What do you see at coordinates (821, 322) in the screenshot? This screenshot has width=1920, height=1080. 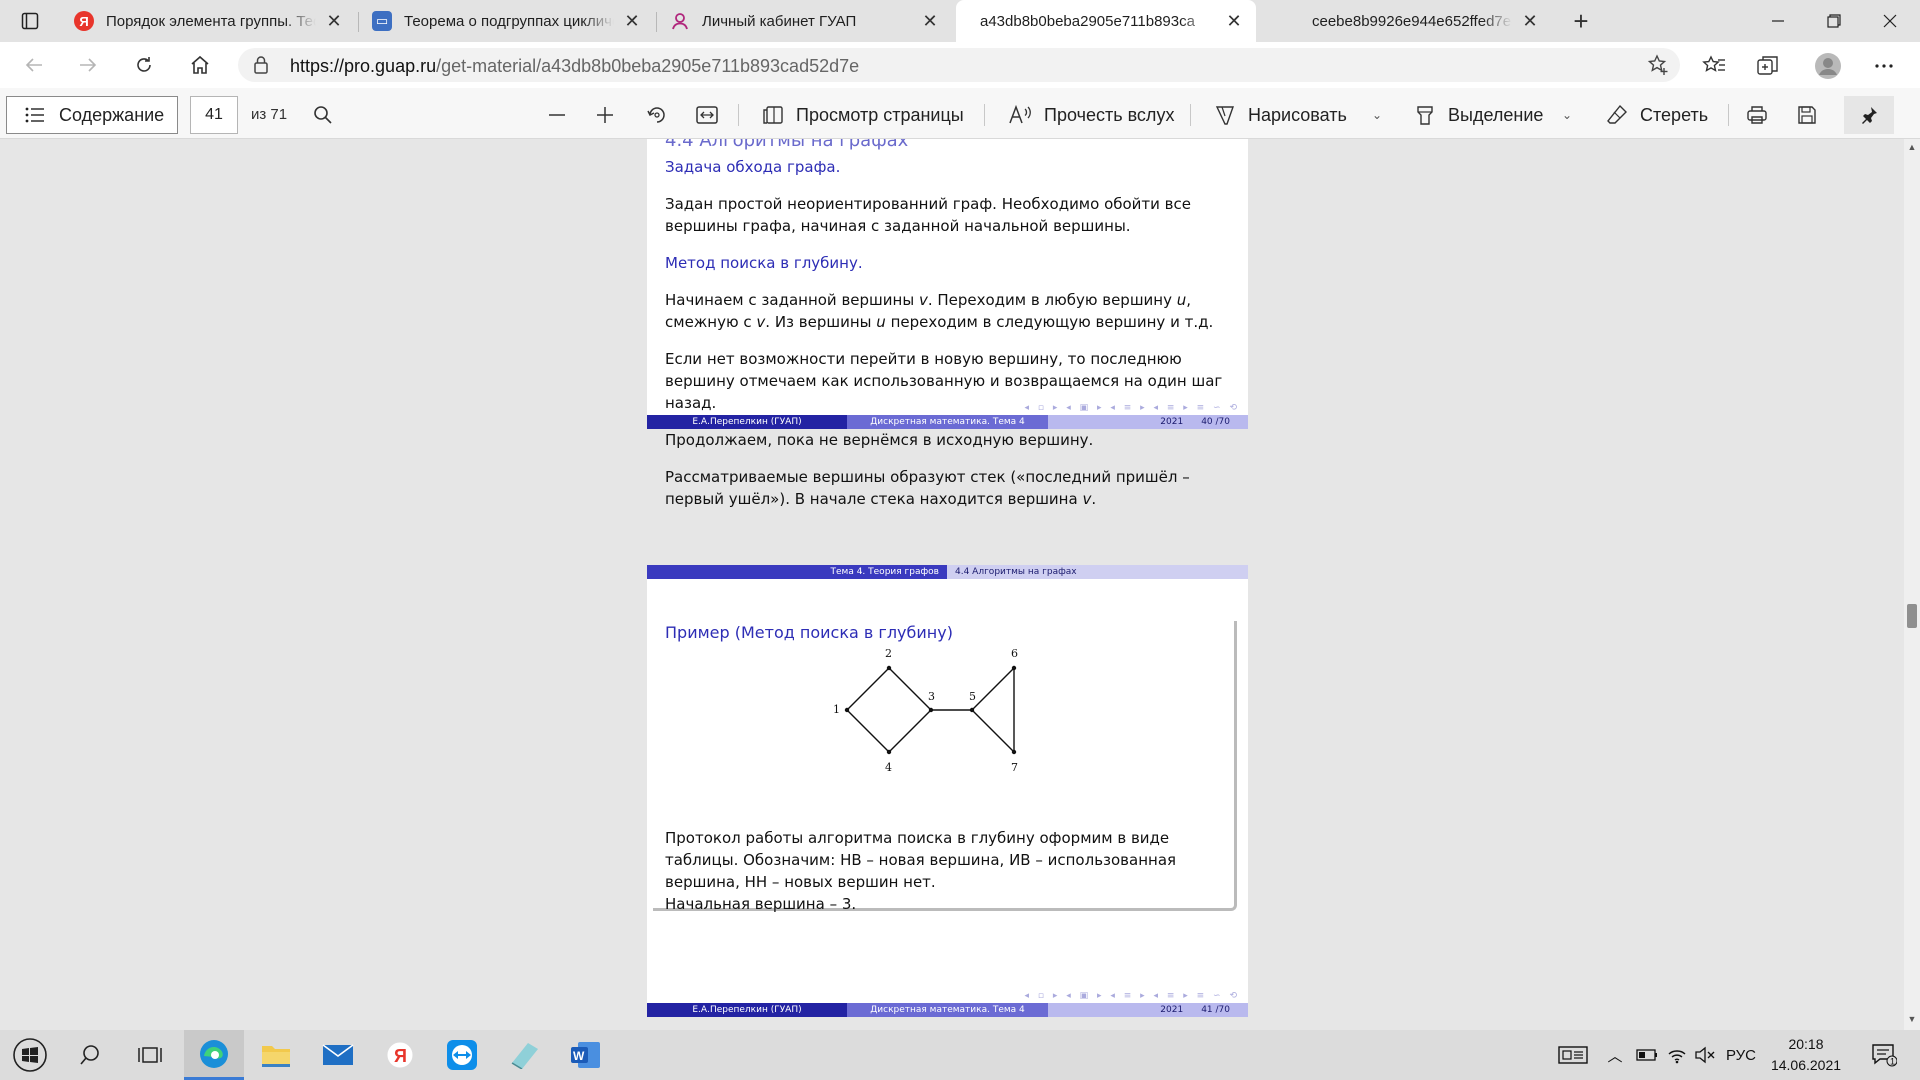 I see `text-fragment: . Из вершины` at bounding box center [821, 322].